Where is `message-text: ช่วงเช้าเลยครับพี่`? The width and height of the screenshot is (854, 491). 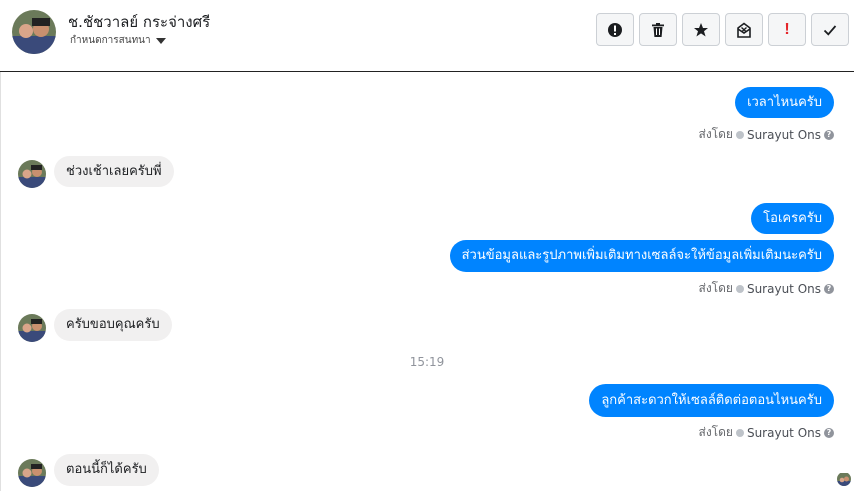 message-text: ช่วงเช้าเลยครับพี่ is located at coordinates (114, 171).